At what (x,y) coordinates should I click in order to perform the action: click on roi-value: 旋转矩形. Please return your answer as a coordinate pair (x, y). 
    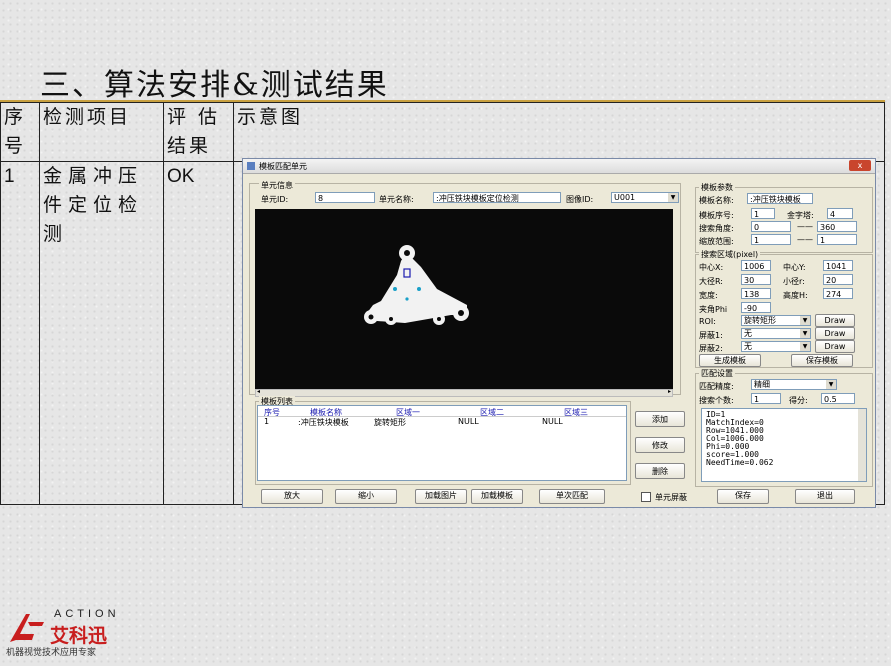
    Looking at the image, I should click on (760, 320).